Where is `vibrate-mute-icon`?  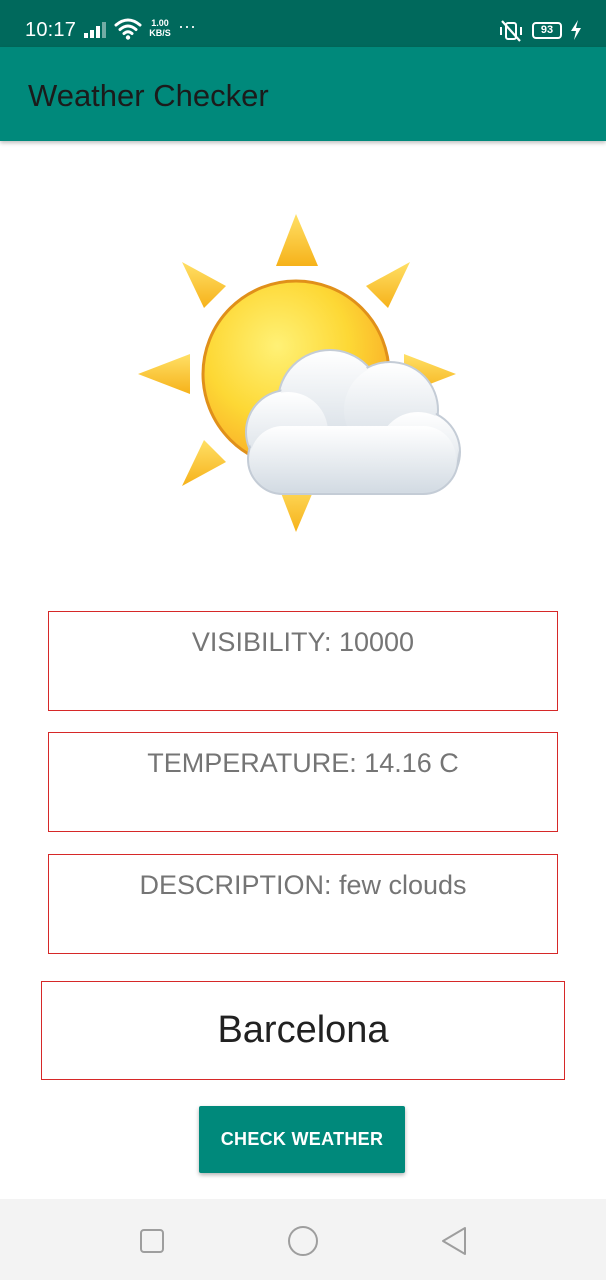
vibrate-mute-icon is located at coordinates (511, 31).